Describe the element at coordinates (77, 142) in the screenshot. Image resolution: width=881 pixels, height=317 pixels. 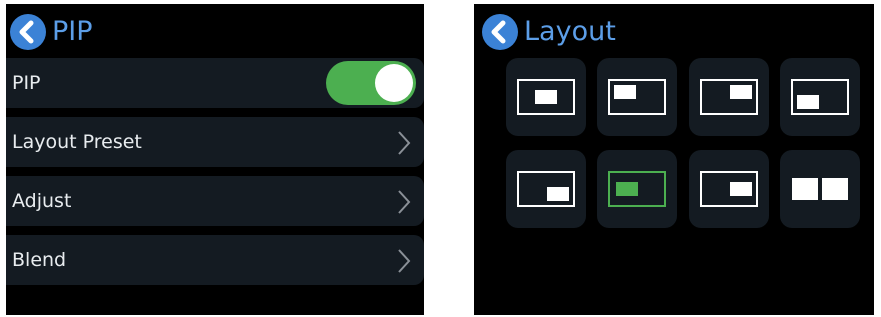
I see `menu-item-label: Layout Preset` at that location.